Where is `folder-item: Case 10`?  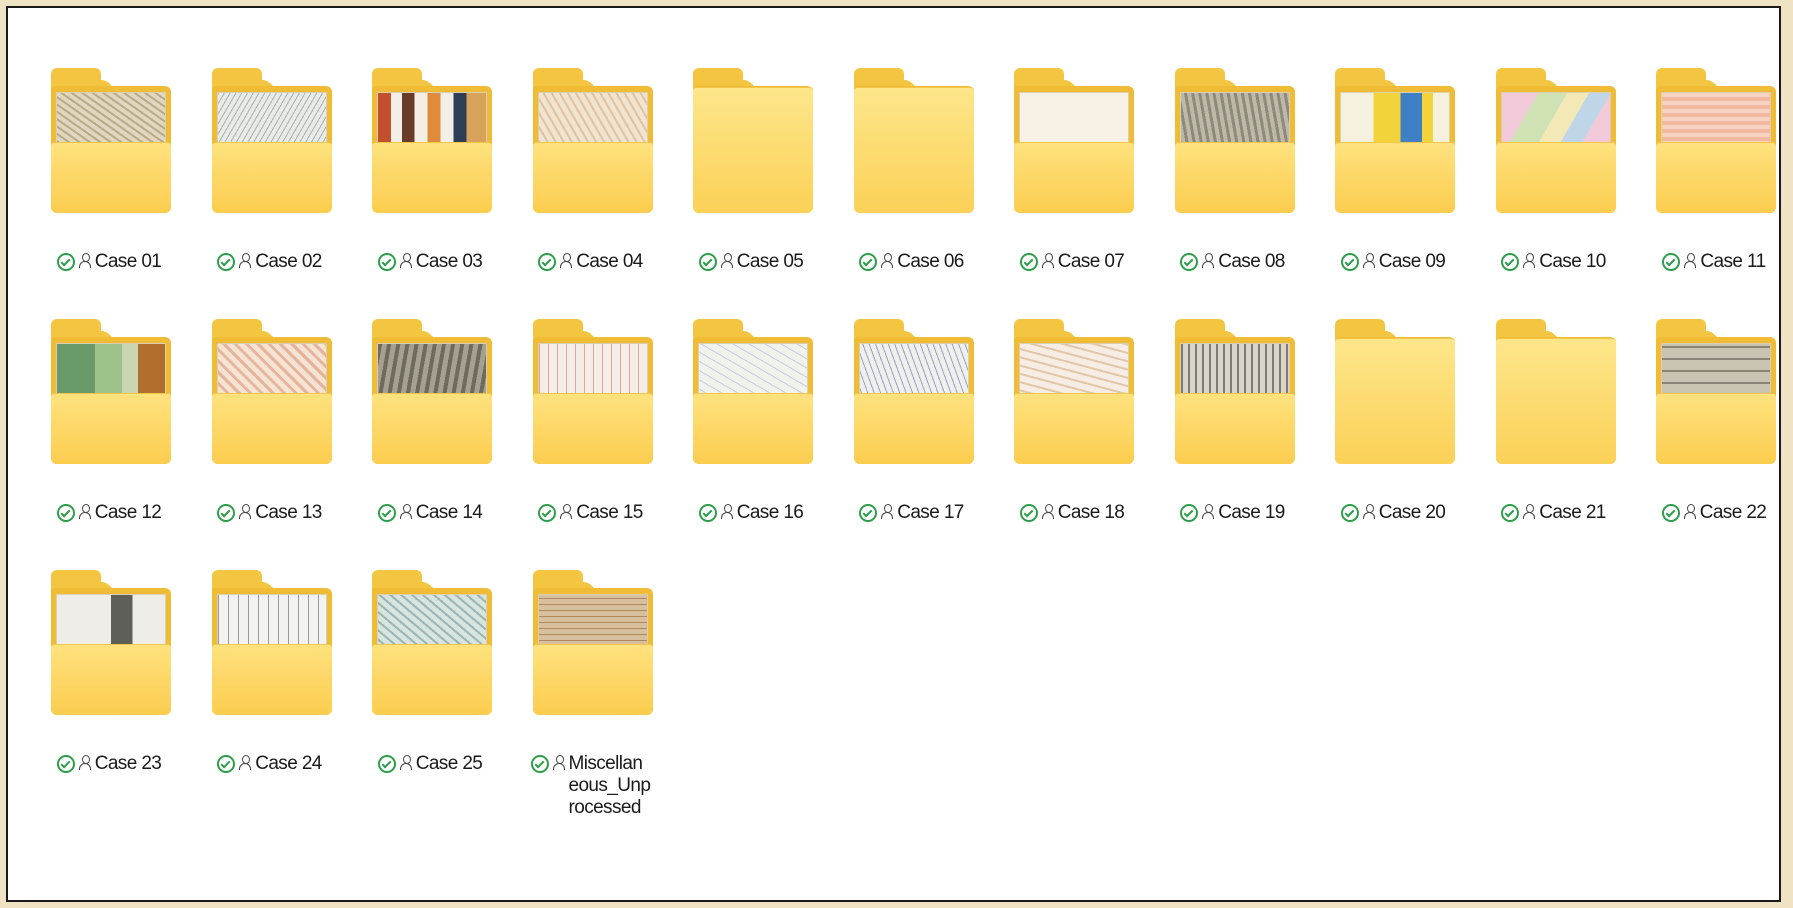 folder-item: Case 10 is located at coordinates (1554, 193).